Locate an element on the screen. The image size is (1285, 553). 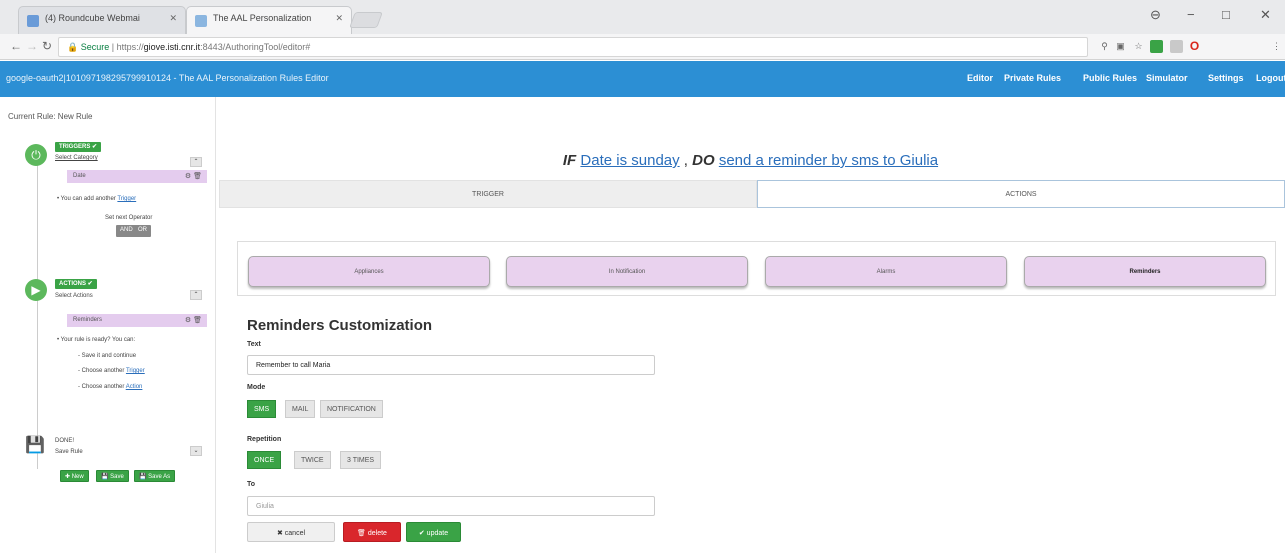
browser-tab-roundcube: (4) Roundcube Webmai ✕ is located at coordinates (102, 20).